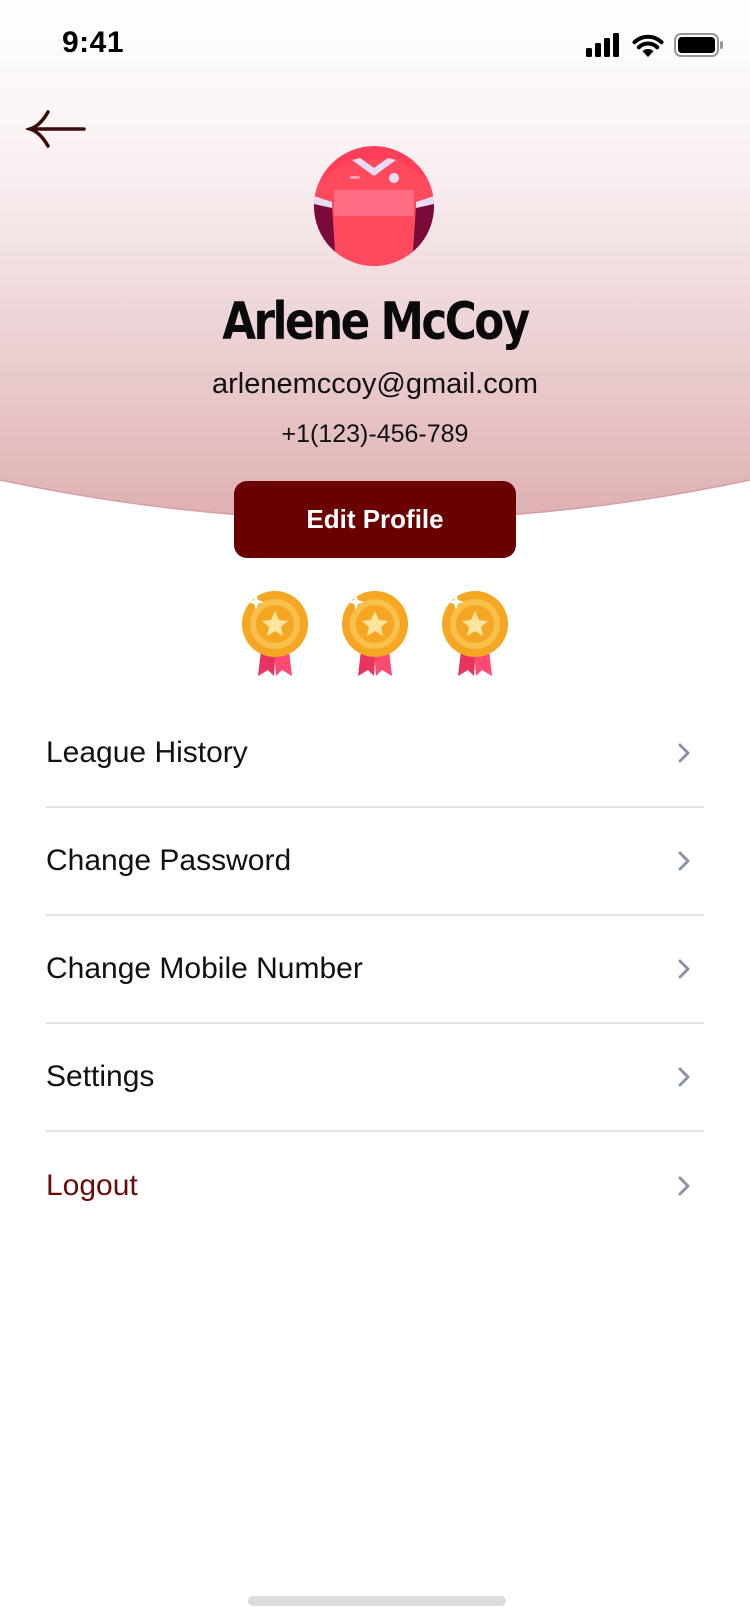  What do you see at coordinates (375, 45) in the screenshot?
I see `status-bar: 9:41` at bounding box center [375, 45].